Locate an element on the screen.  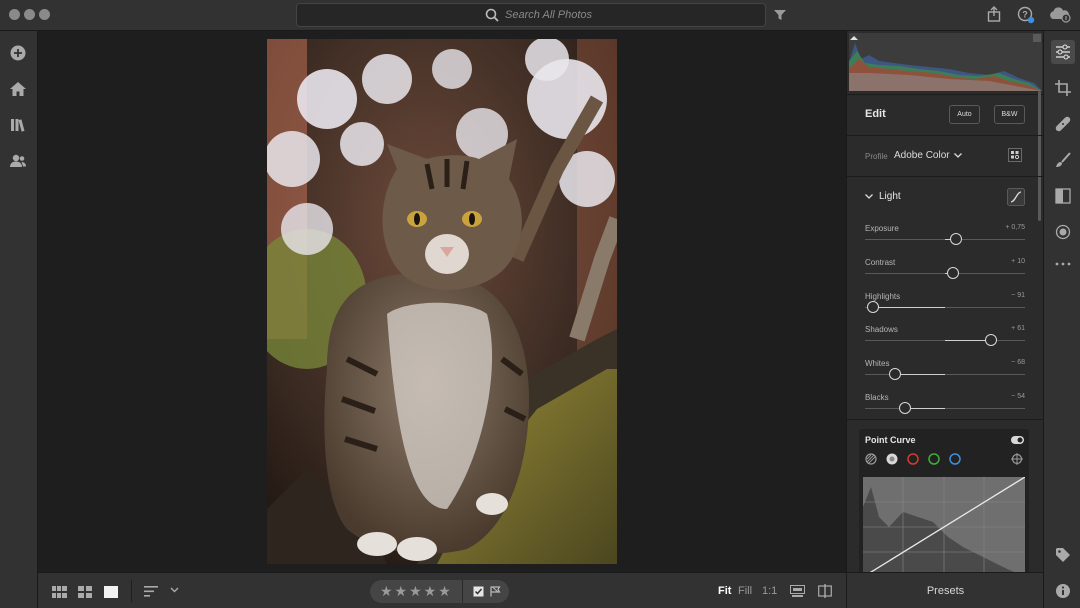
linear-gradient-tool is located at coordinates (1063, 196).